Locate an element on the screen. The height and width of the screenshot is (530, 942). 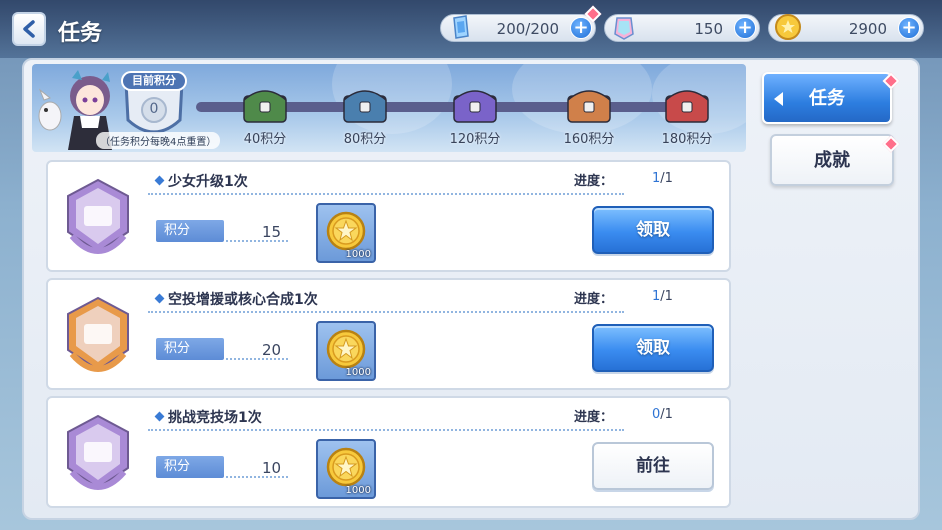
tab-achievements-label: 成就 is located at coordinates (832, 160).